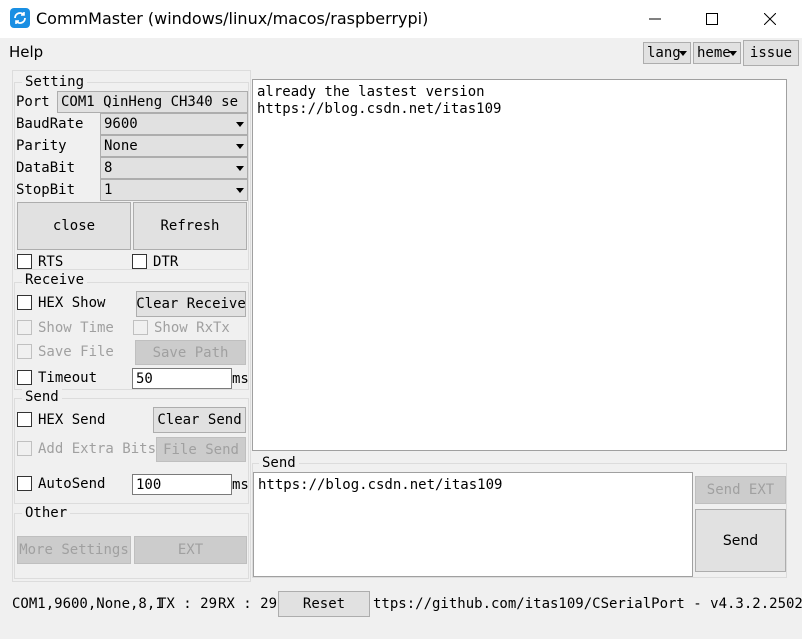 The width and height of the screenshot is (802, 639). What do you see at coordinates (740, 490) in the screenshot?
I see `send-ext-button: Send EXT` at bounding box center [740, 490].